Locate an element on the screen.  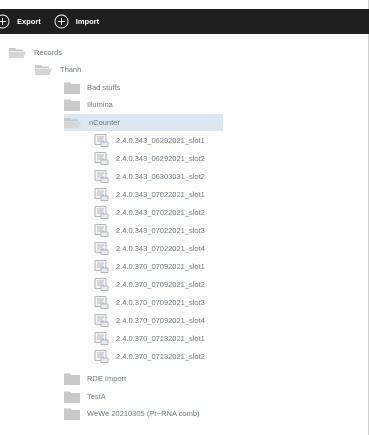
tree-node-records: Records is located at coordinates (35, 52).